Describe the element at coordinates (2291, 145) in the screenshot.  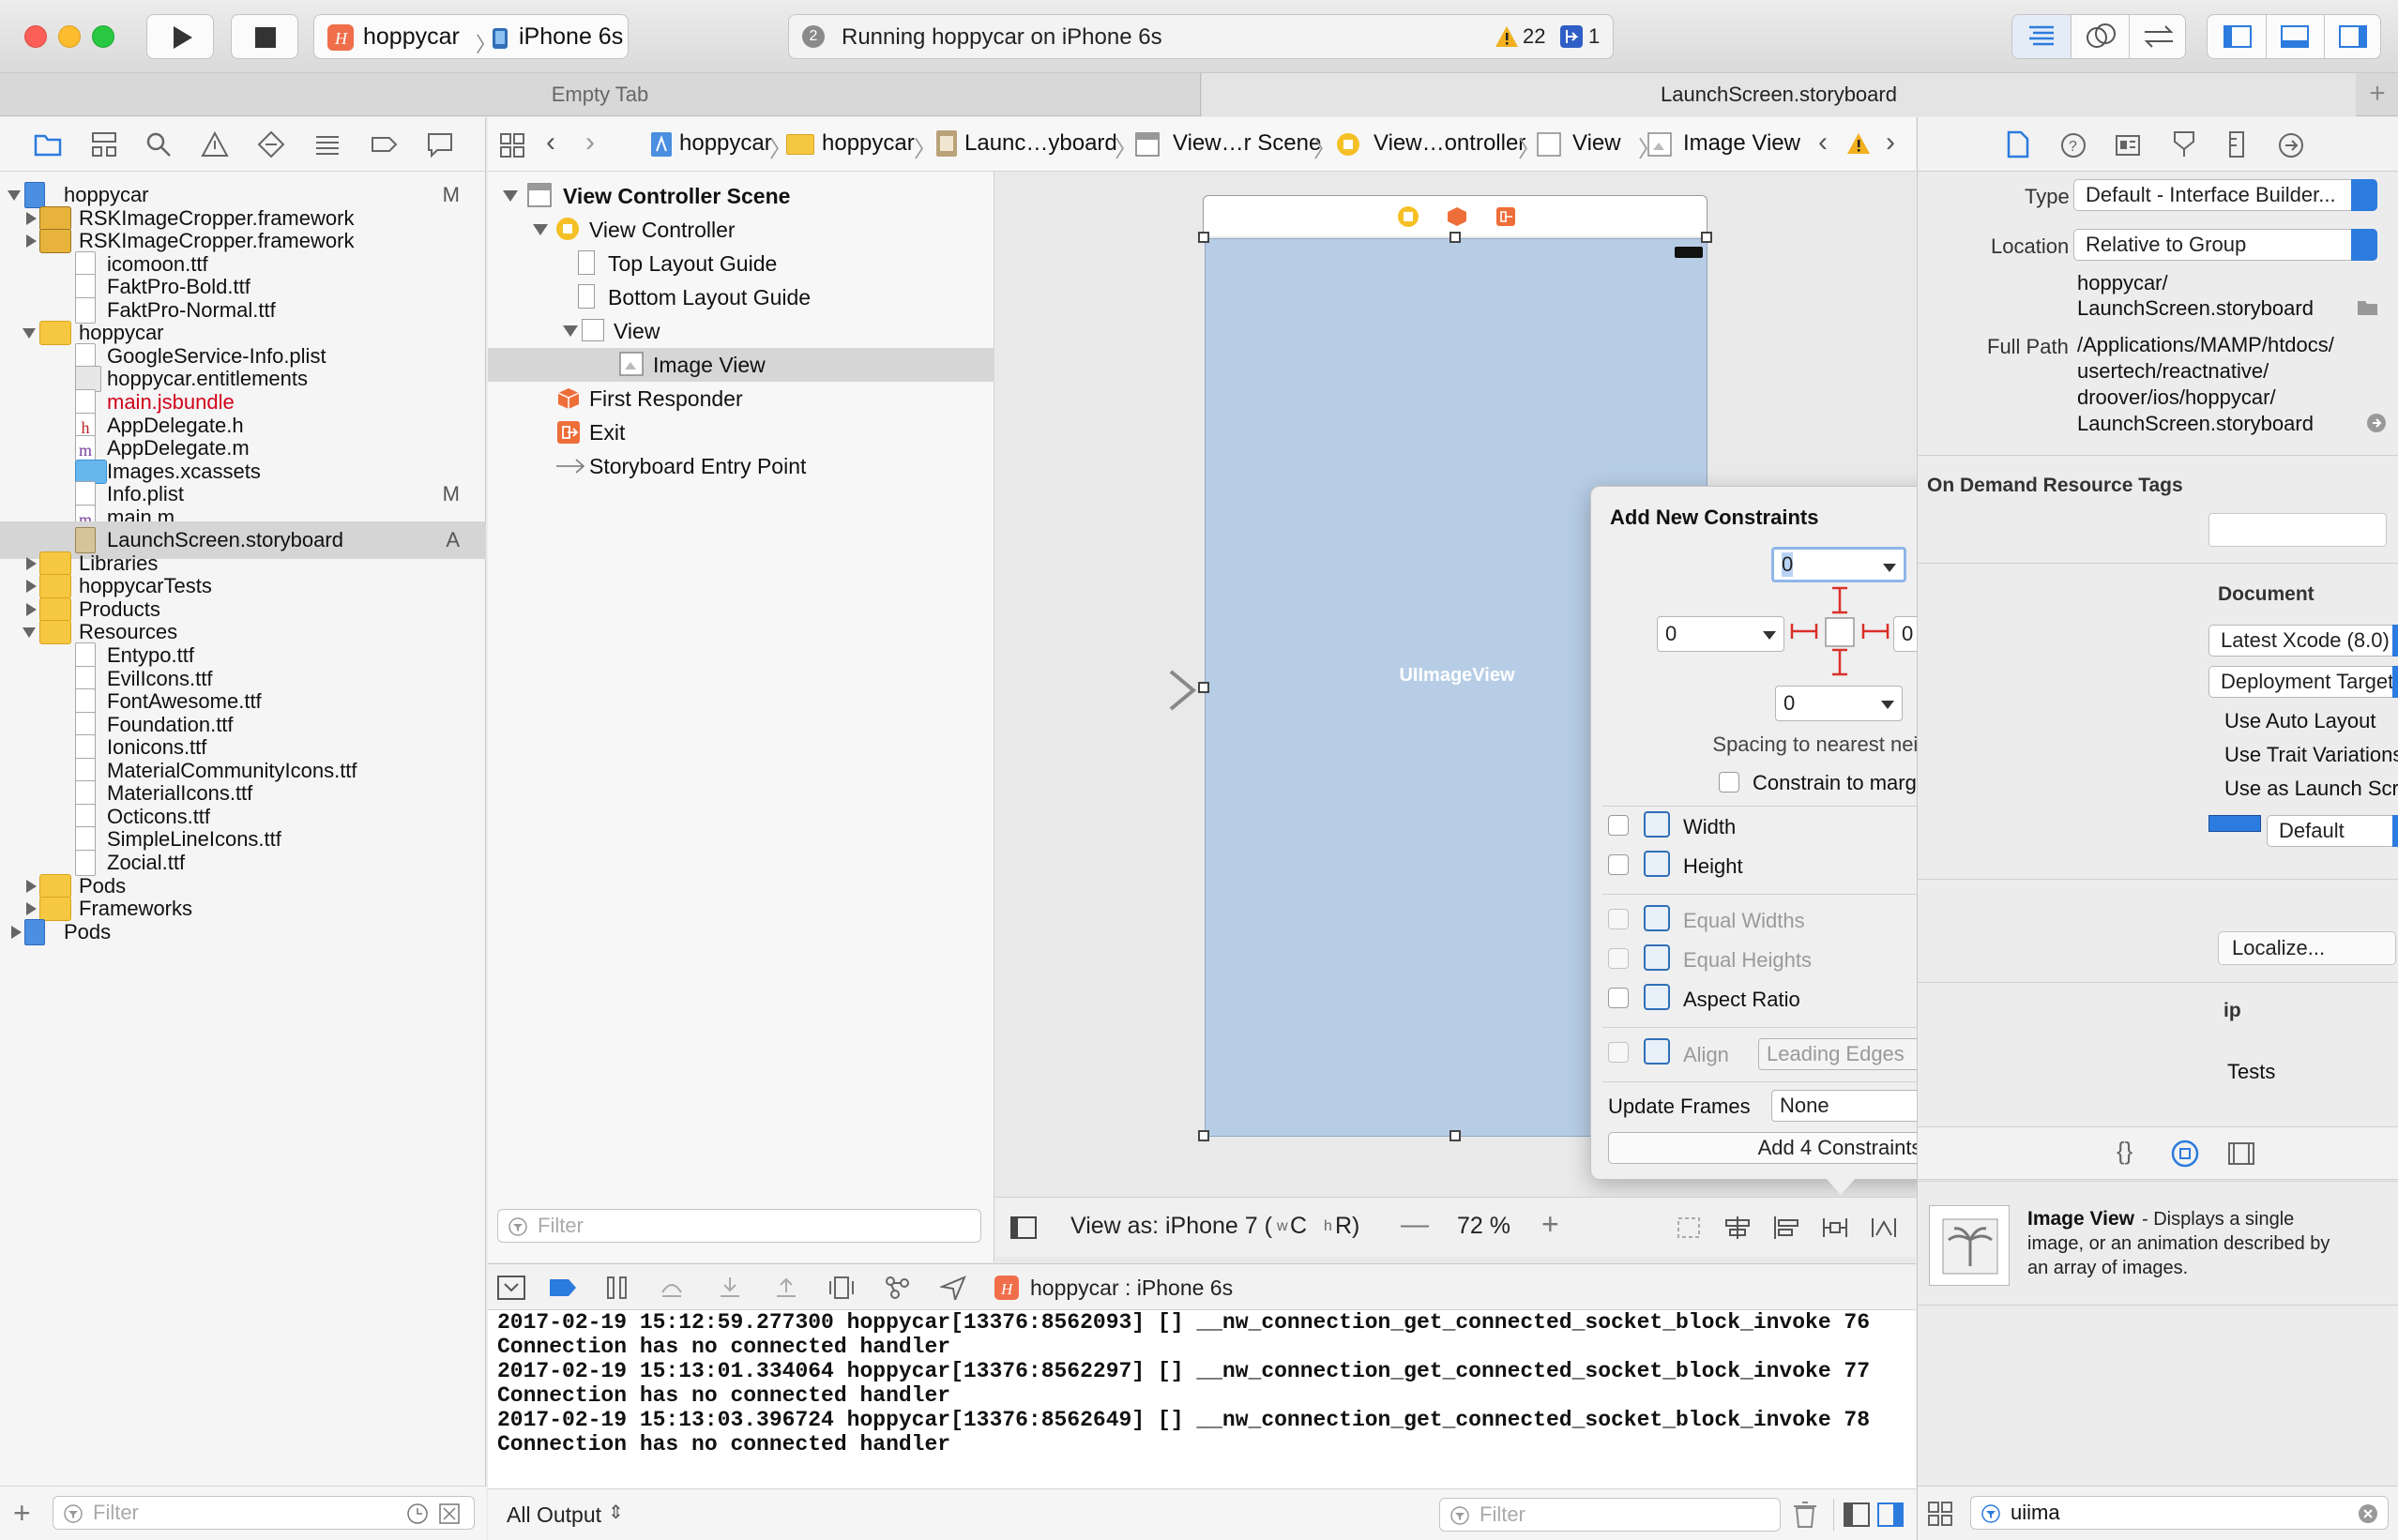
I see `connections-inspector-icon` at that location.